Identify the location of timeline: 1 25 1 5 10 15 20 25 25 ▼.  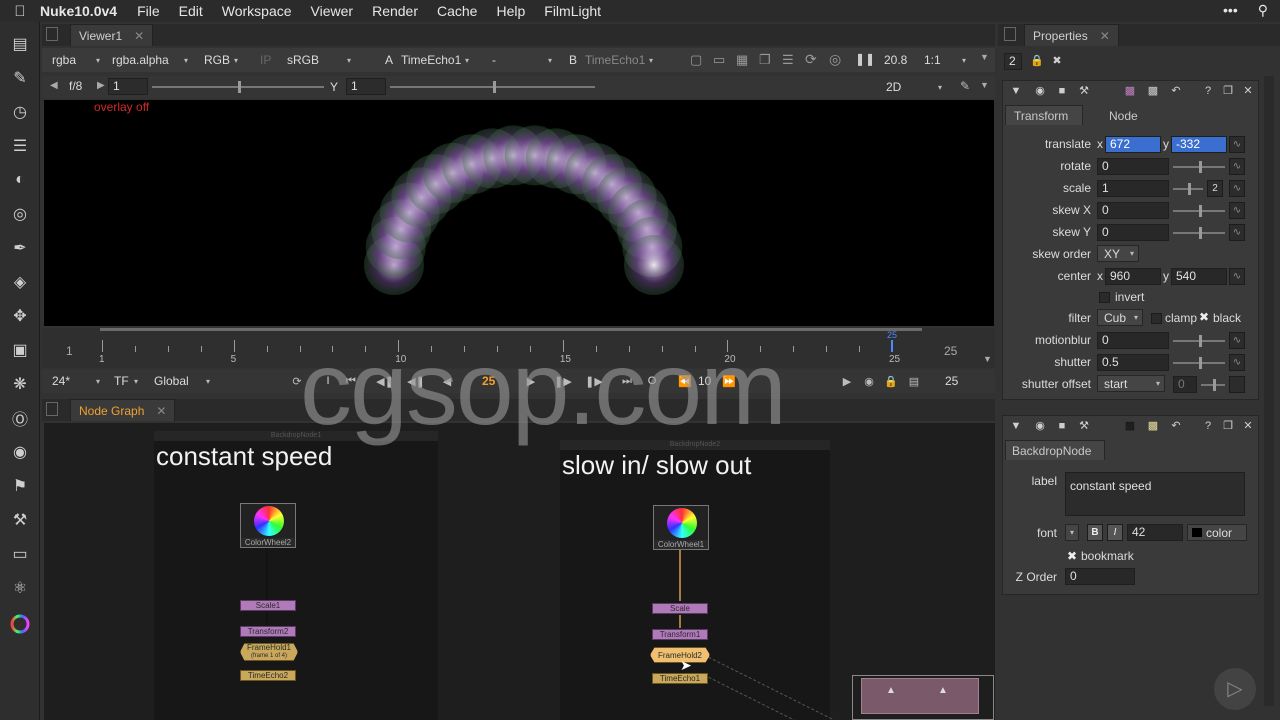
(518, 348).